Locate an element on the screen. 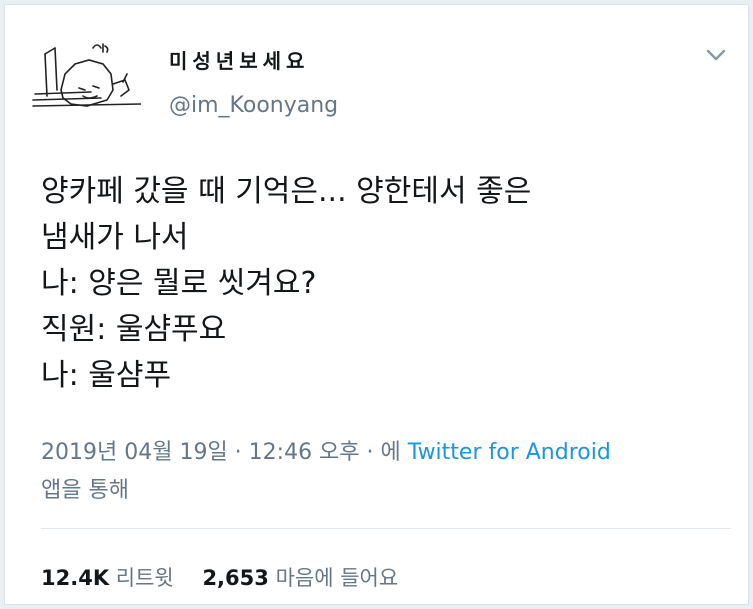  tweet-line: 직원: 울샴푸요 is located at coordinates (134, 329).